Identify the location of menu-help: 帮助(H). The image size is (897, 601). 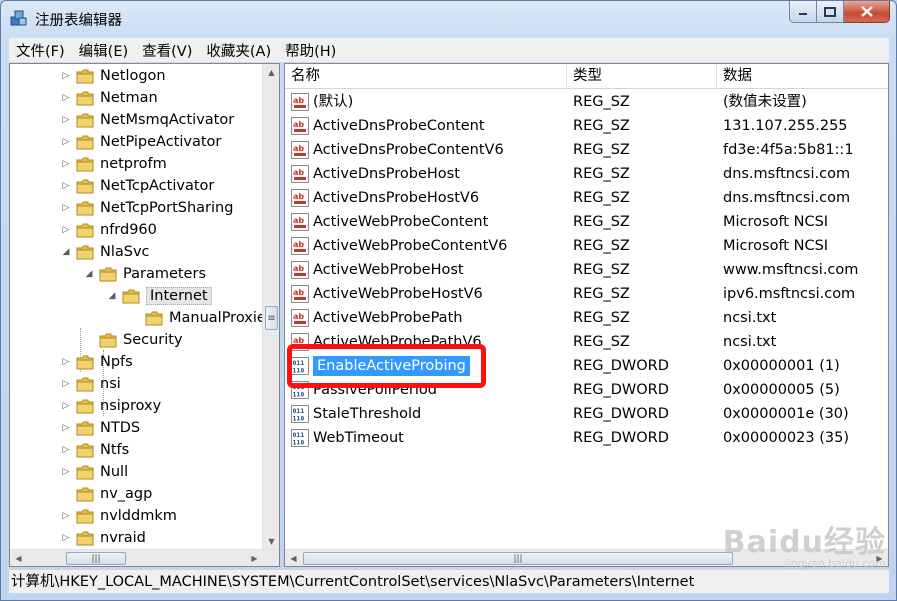
(310, 50).